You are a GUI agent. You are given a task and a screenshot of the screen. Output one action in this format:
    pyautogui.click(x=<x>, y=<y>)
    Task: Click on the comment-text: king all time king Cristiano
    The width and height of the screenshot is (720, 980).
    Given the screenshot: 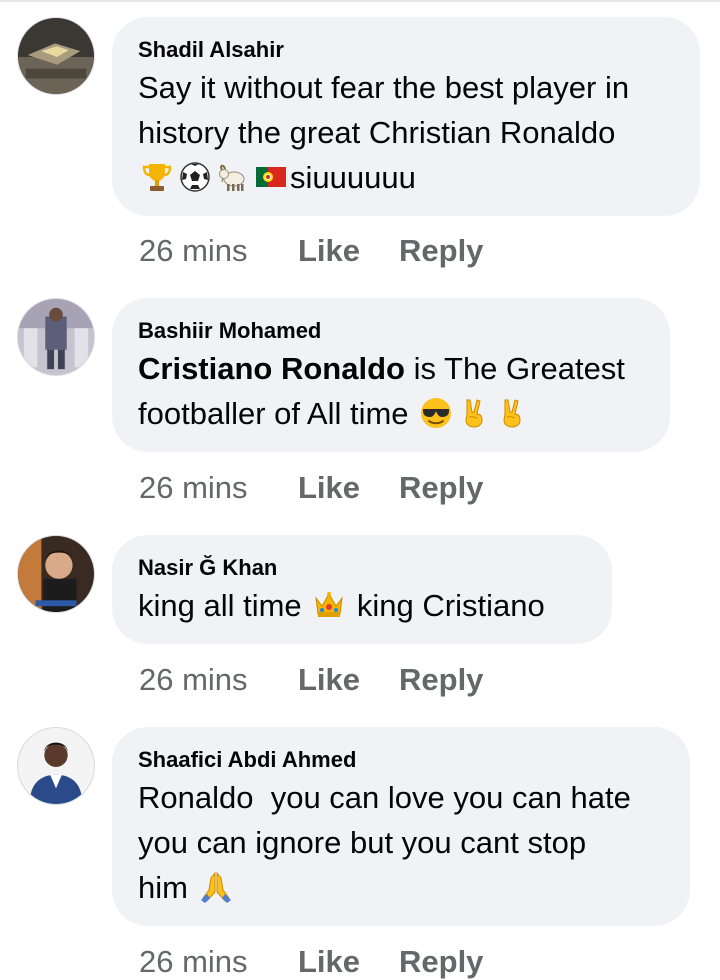 What is the action you would take?
    pyautogui.click(x=362, y=605)
    